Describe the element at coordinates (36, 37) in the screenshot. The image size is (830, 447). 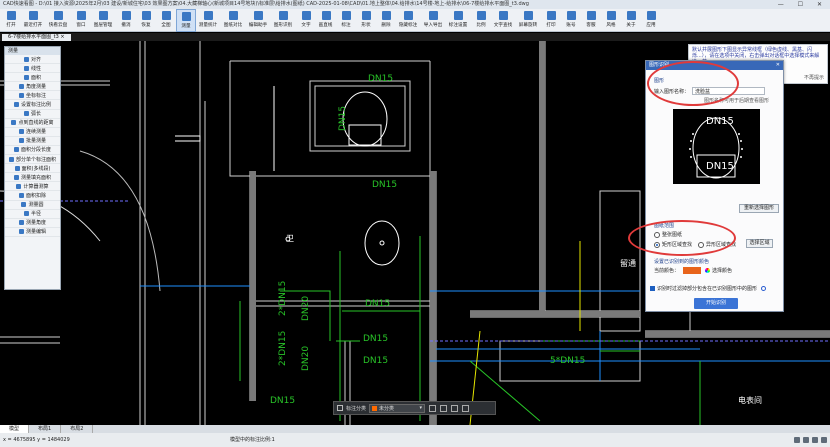
I see `tab-drawing: 6-7楼给排水平面图_t3 ×` at that location.